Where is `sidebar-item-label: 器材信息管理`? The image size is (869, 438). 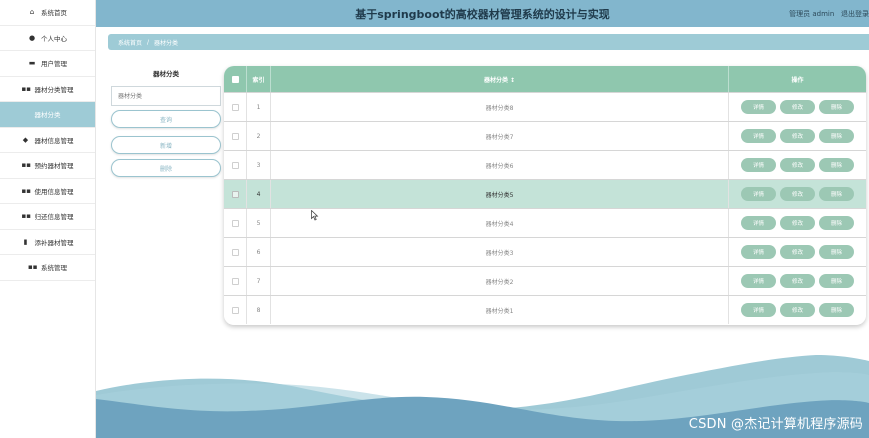
sidebar-item-label: 器材信息管理 is located at coordinates (54, 140).